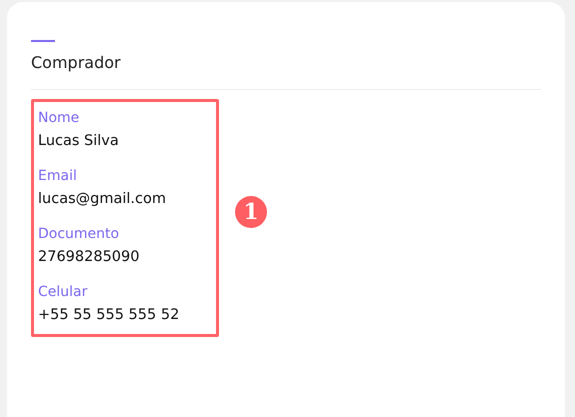  I want to click on field-value: +55 55 555 555 52, so click(109, 315).